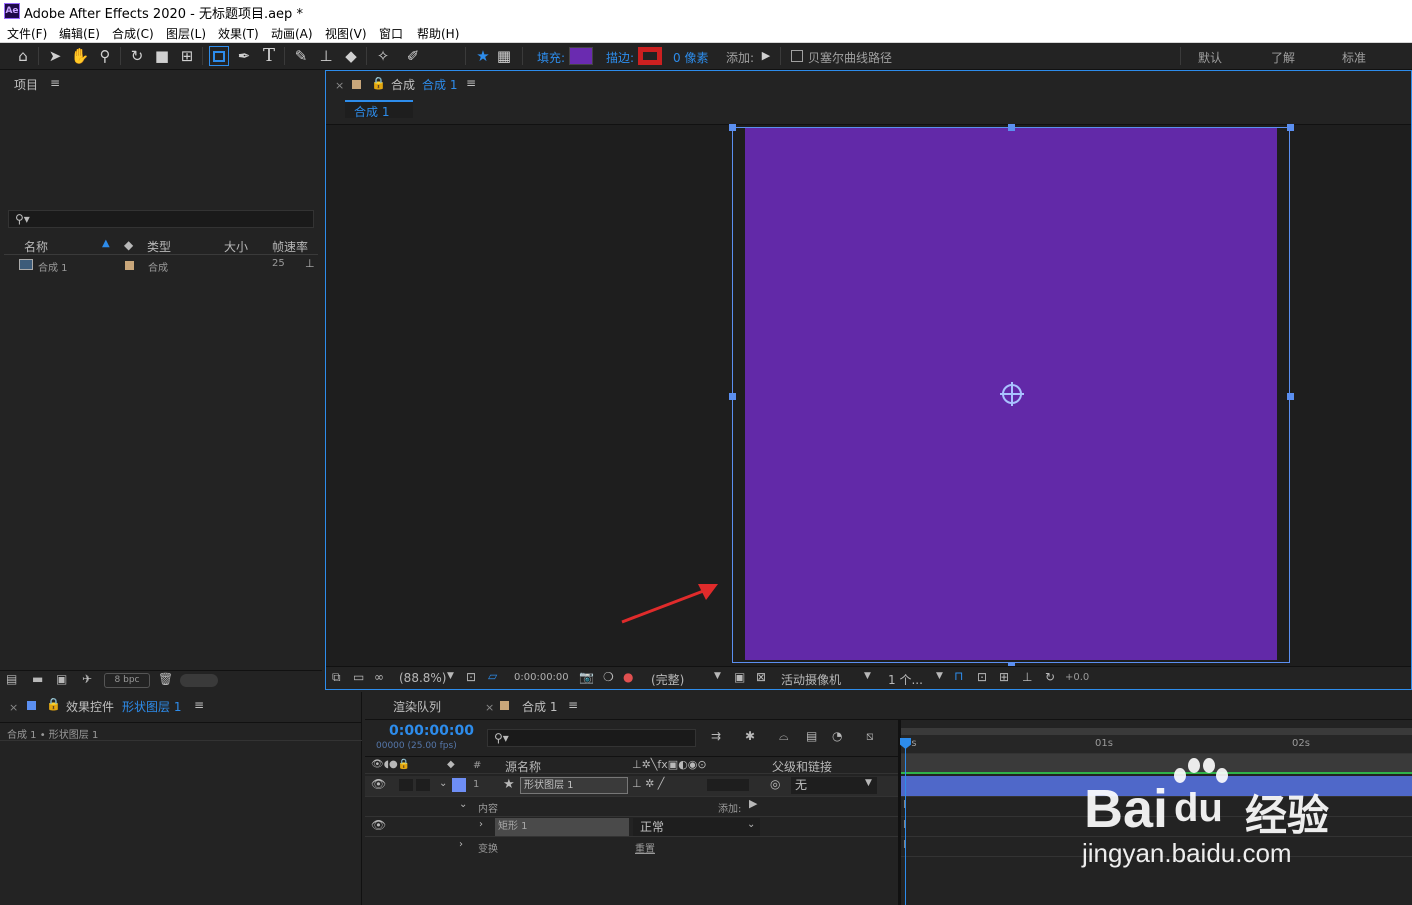 The image size is (1412, 905). I want to click on menu-edit: 编辑(E), so click(79, 33).